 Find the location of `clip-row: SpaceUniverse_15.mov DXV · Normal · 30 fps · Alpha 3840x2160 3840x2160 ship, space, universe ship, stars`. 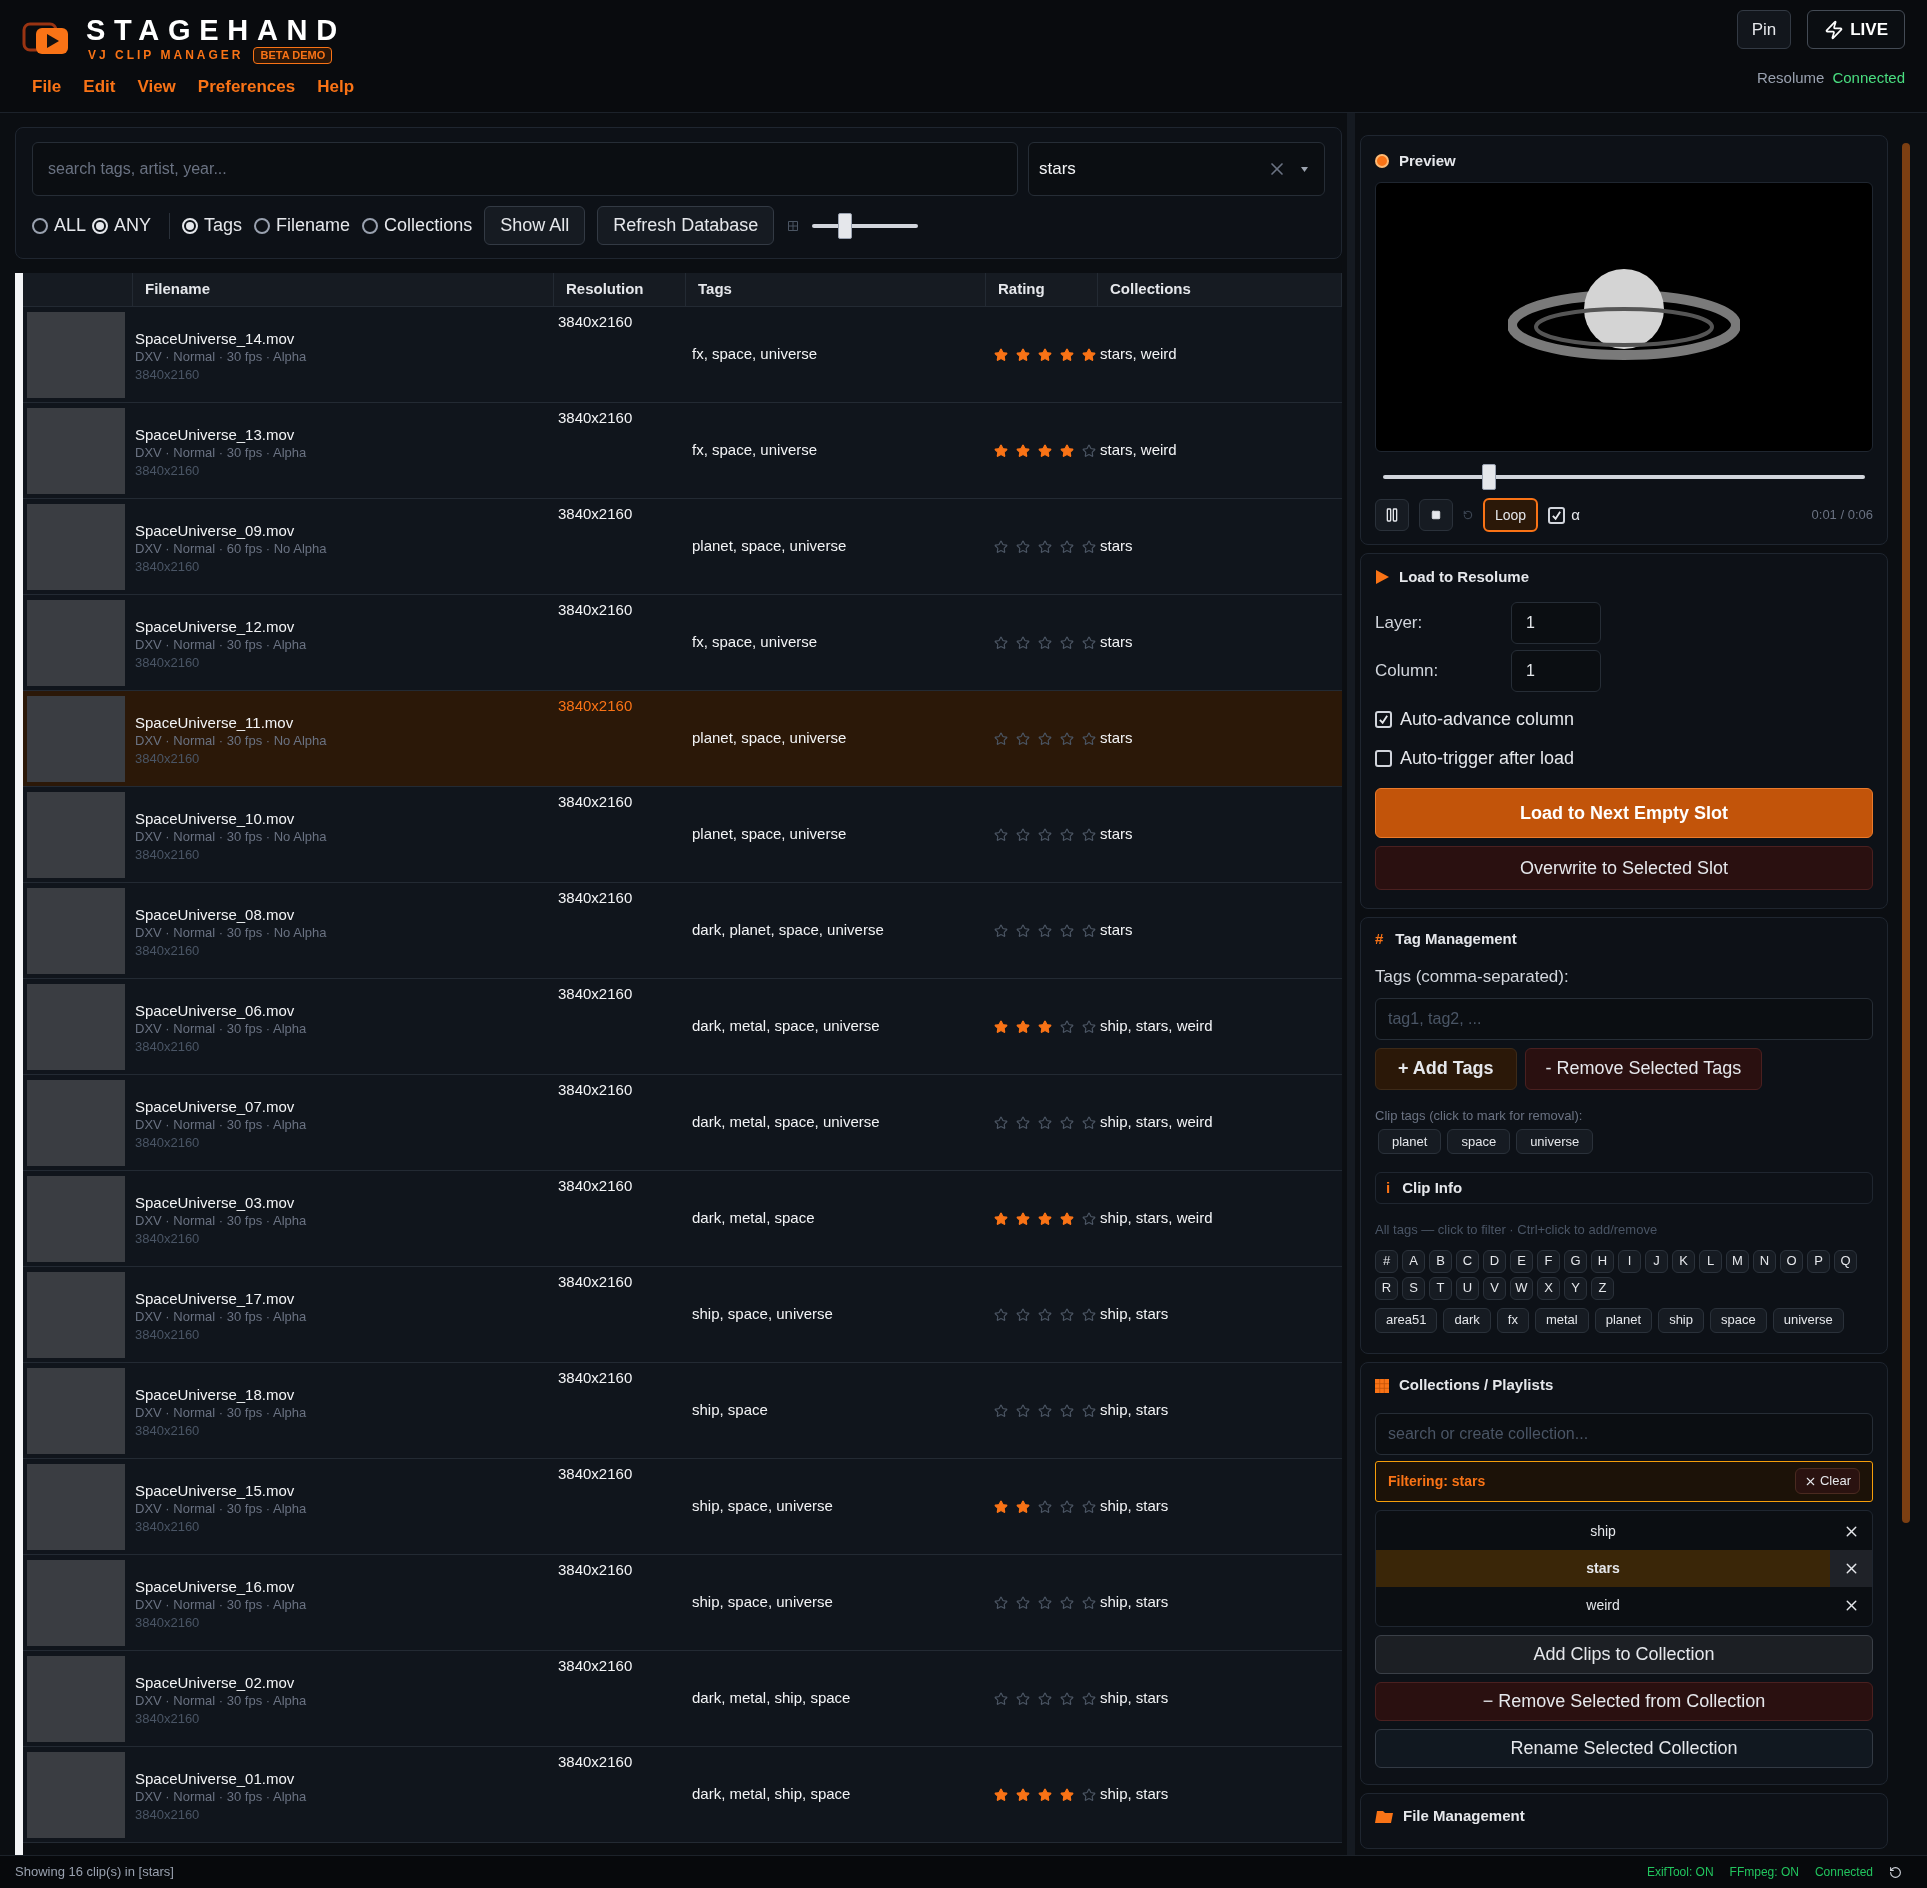

clip-row: SpaceUniverse_15.mov DXV · Normal · 30 fps · Alpha 3840x2160 3840x2160 ship, space, universe ship, stars is located at coordinates (682, 1507).